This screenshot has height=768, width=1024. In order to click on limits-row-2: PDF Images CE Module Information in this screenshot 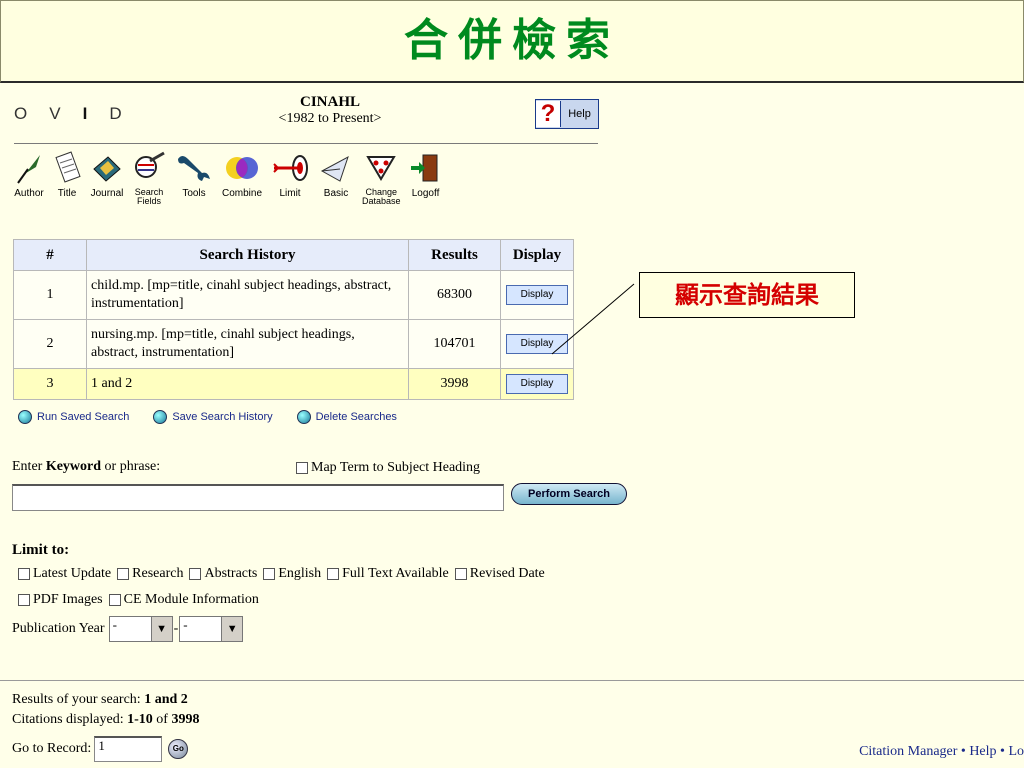, I will do `click(141, 600)`.